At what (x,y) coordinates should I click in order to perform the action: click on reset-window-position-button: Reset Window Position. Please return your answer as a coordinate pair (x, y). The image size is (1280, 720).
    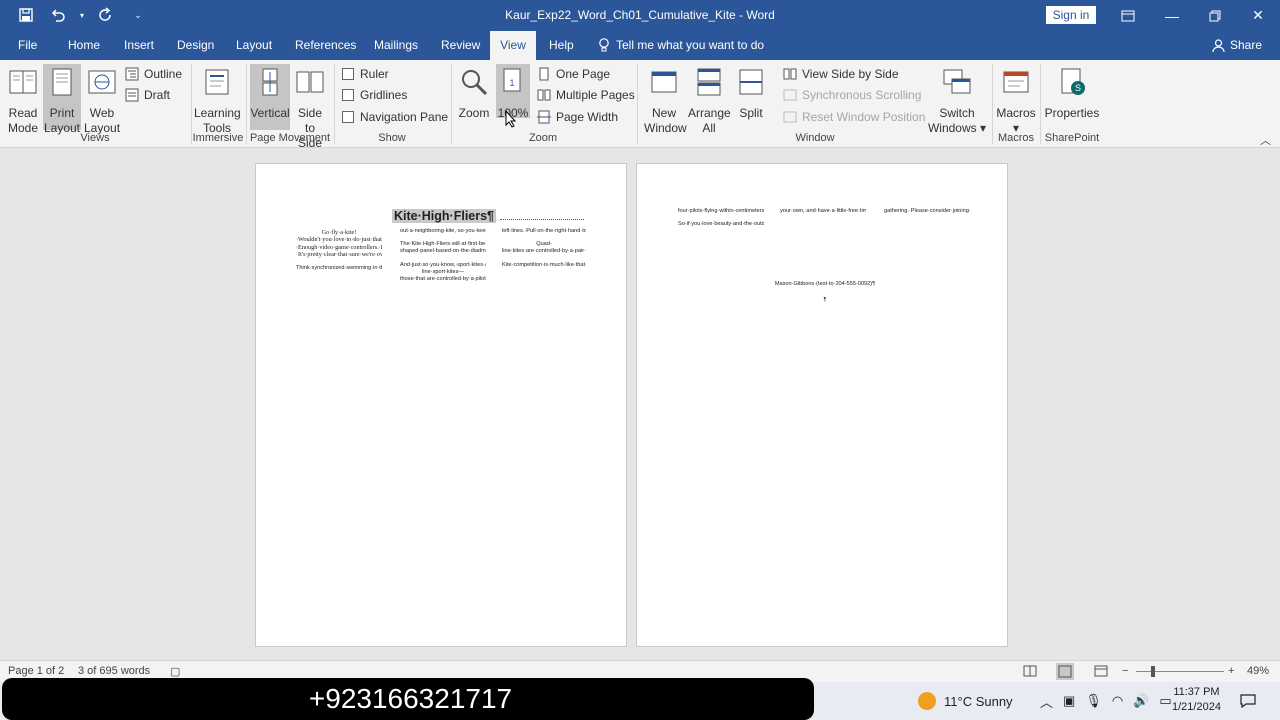
    Looking at the image, I should click on (854, 117).